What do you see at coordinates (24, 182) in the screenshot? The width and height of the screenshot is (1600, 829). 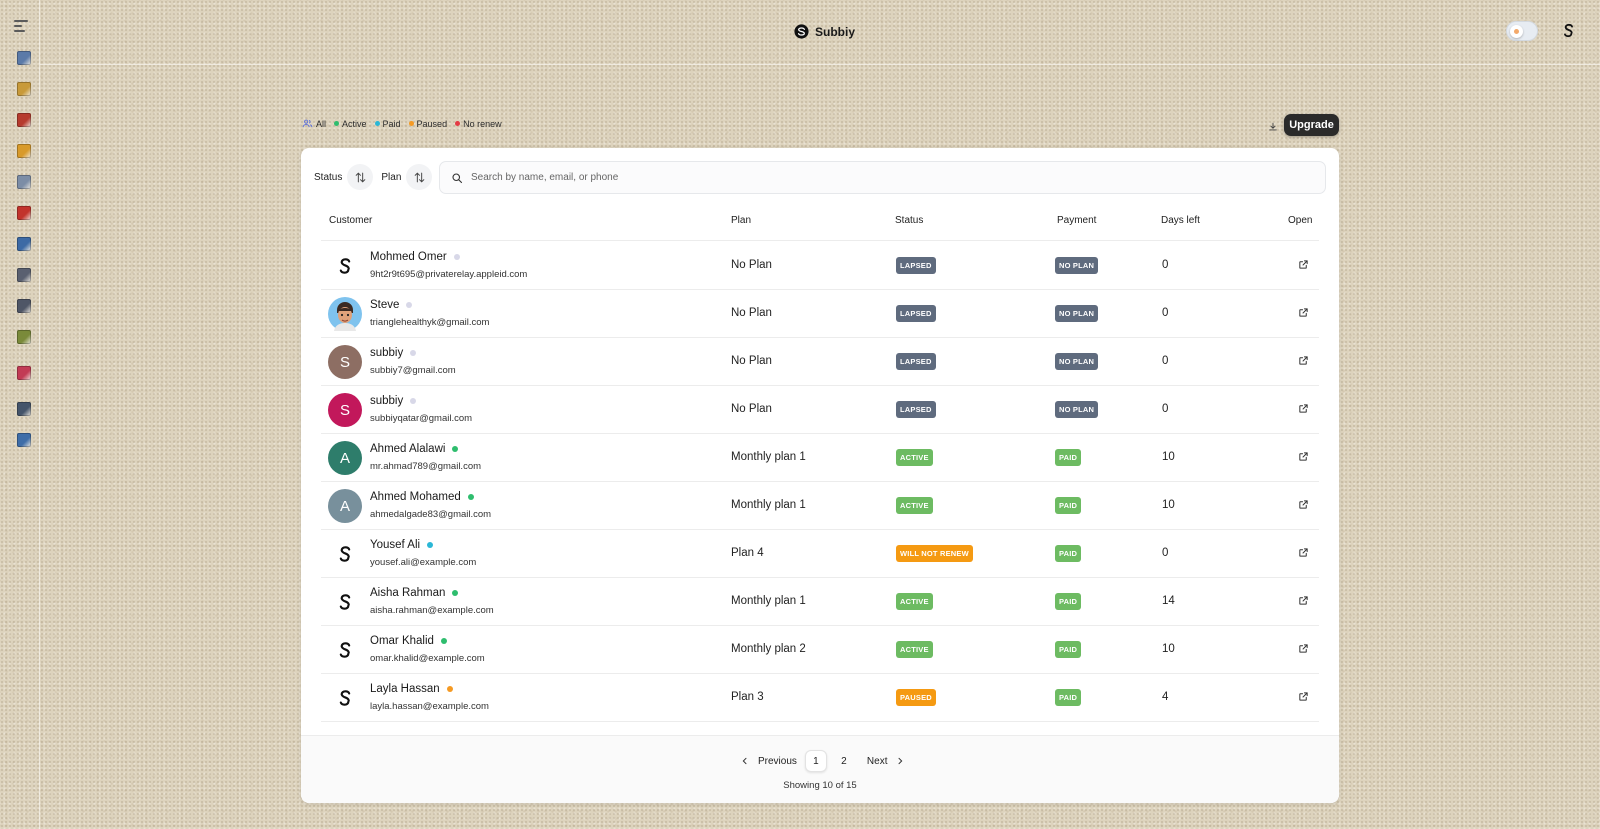 I see `page-icon` at bounding box center [24, 182].